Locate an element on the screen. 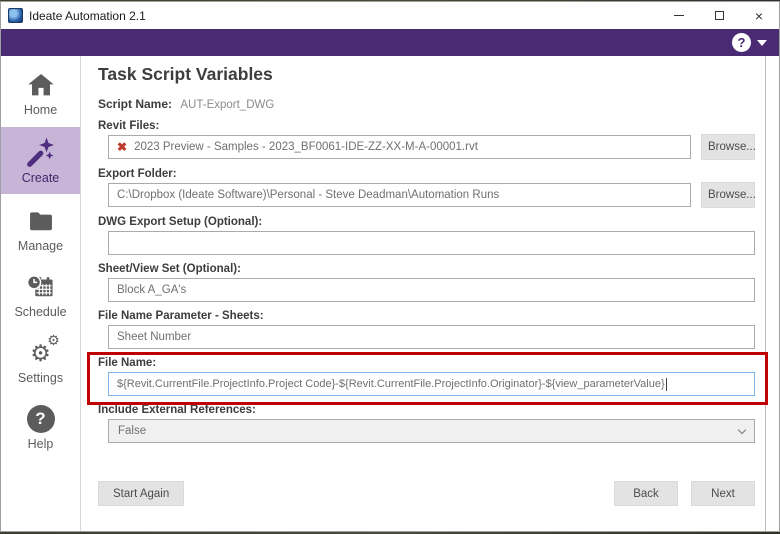 Image resolution: width=780 pixels, height=534 pixels. dropdown-chevron-icon is located at coordinates (742, 429).